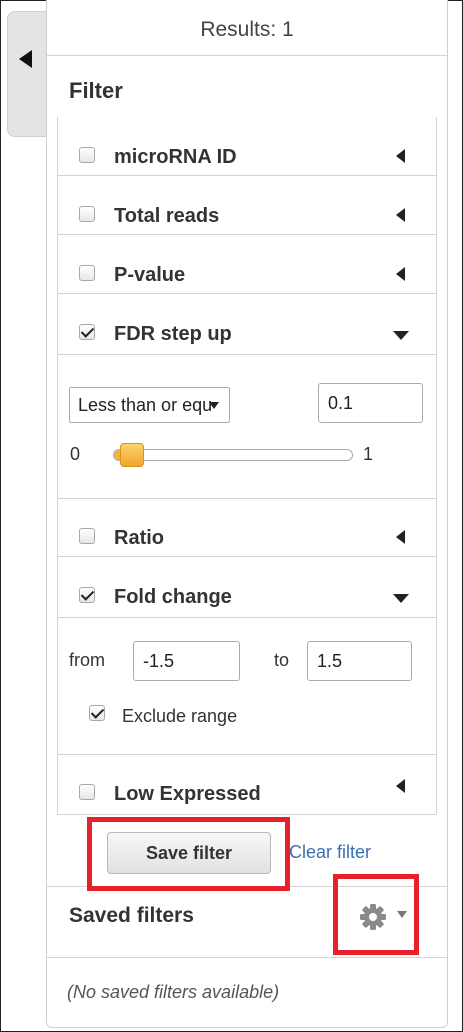 This screenshot has width=463, height=1032. What do you see at coordinates (214, 405) in the screenshot?
I see `dropdown-arrow-icon` at bounding box center [214, 405].